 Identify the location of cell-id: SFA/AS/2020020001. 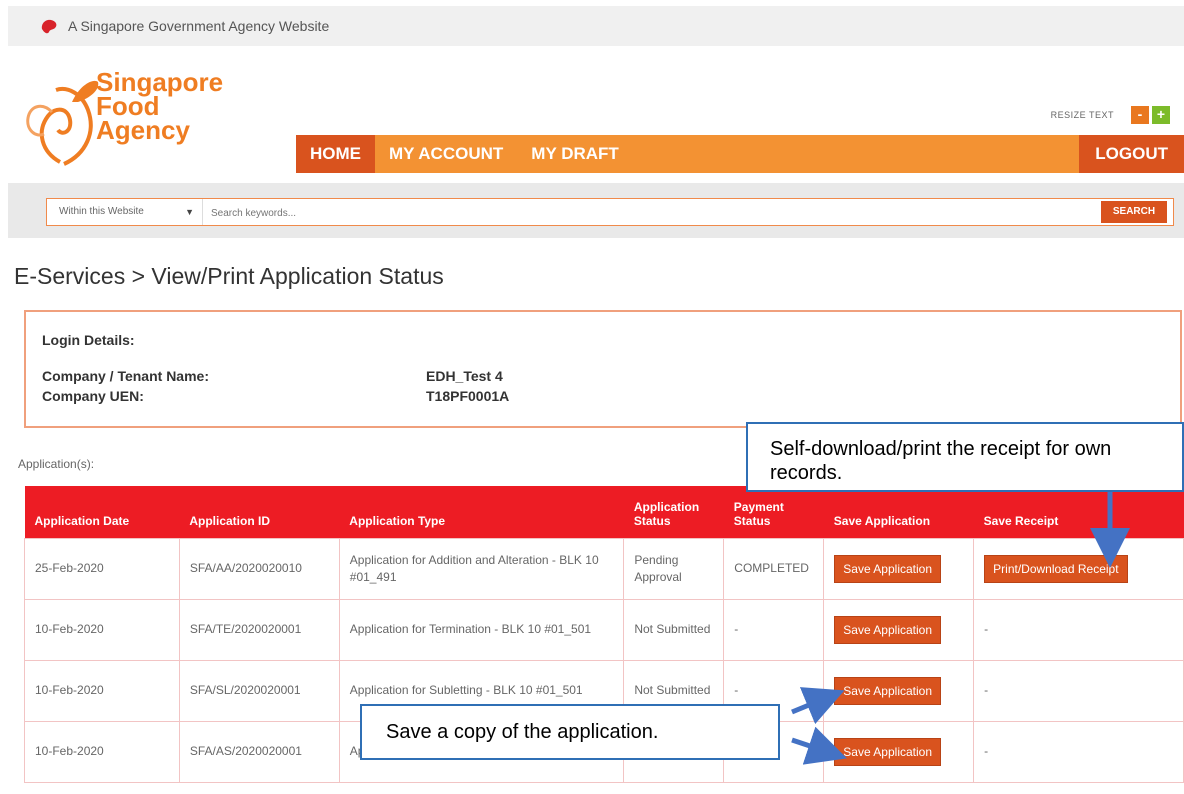
(259, 751).